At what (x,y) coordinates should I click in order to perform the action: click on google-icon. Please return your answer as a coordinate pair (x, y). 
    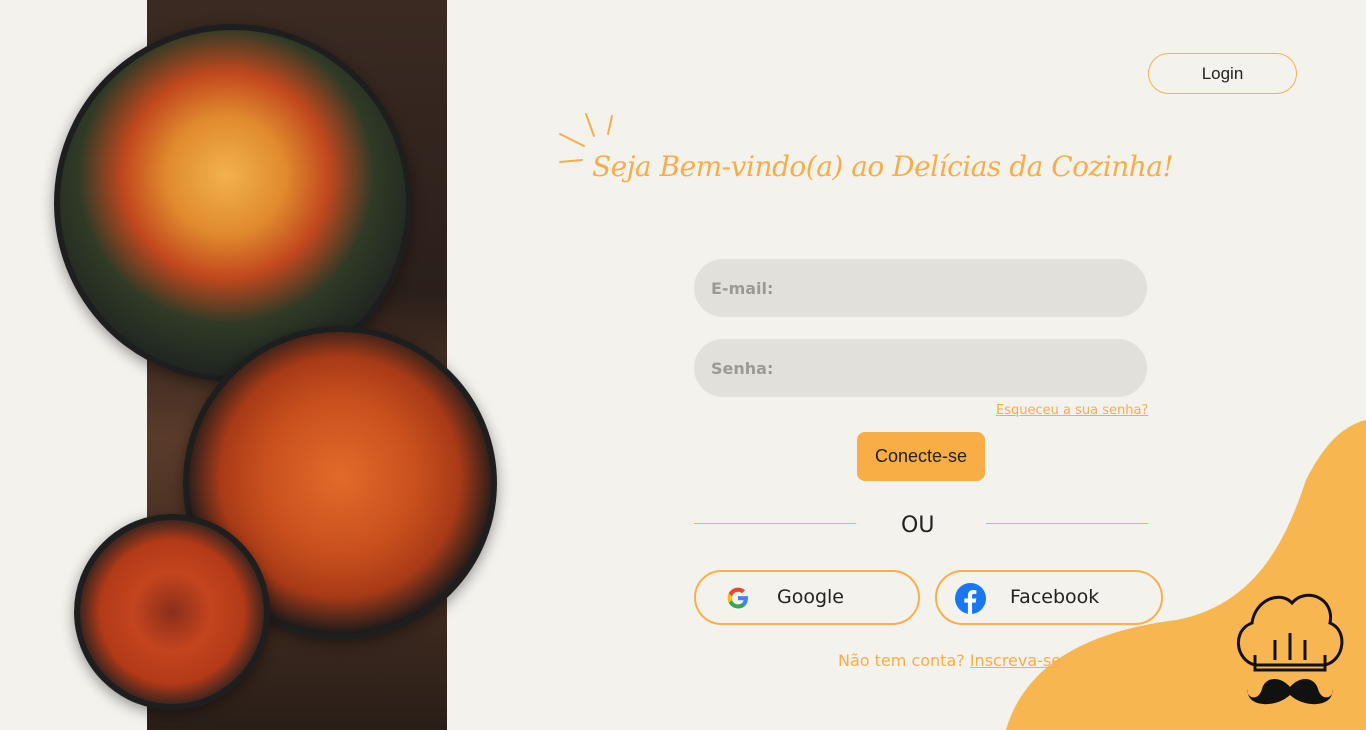
    Looking at the image, I should click on (737, 598).